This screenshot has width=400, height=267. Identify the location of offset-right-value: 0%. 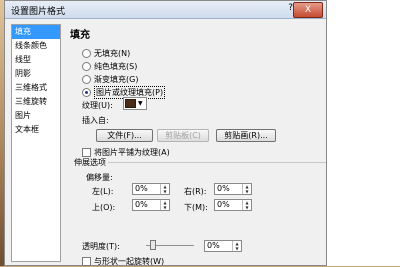
(223, 188).